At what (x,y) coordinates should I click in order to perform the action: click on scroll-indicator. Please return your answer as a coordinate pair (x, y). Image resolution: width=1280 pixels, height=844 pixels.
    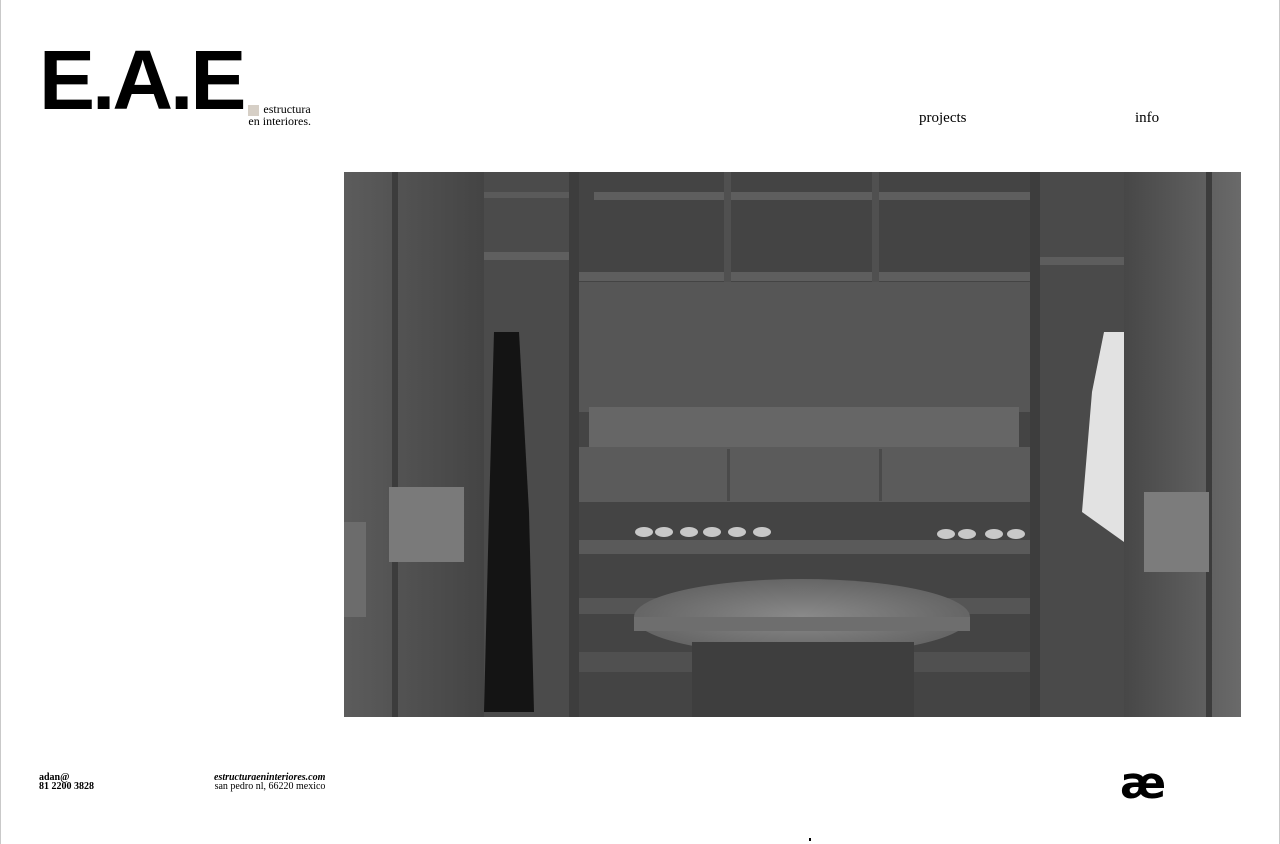
    Looking at the image, I should click on (810, 839).